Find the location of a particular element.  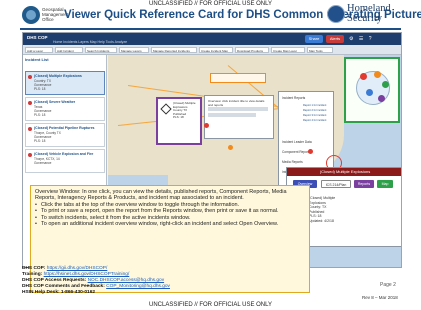

header-divider is located at coordinates (210, 29).